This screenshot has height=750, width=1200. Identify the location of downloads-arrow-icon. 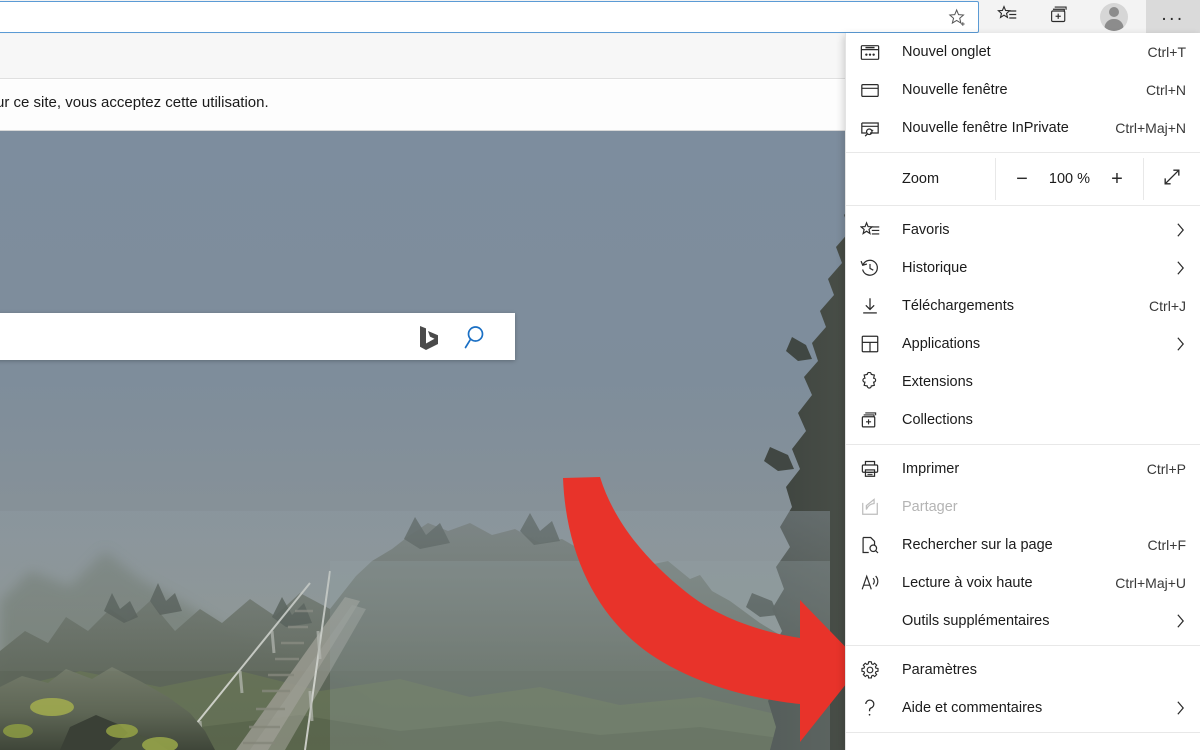
(875, 306).